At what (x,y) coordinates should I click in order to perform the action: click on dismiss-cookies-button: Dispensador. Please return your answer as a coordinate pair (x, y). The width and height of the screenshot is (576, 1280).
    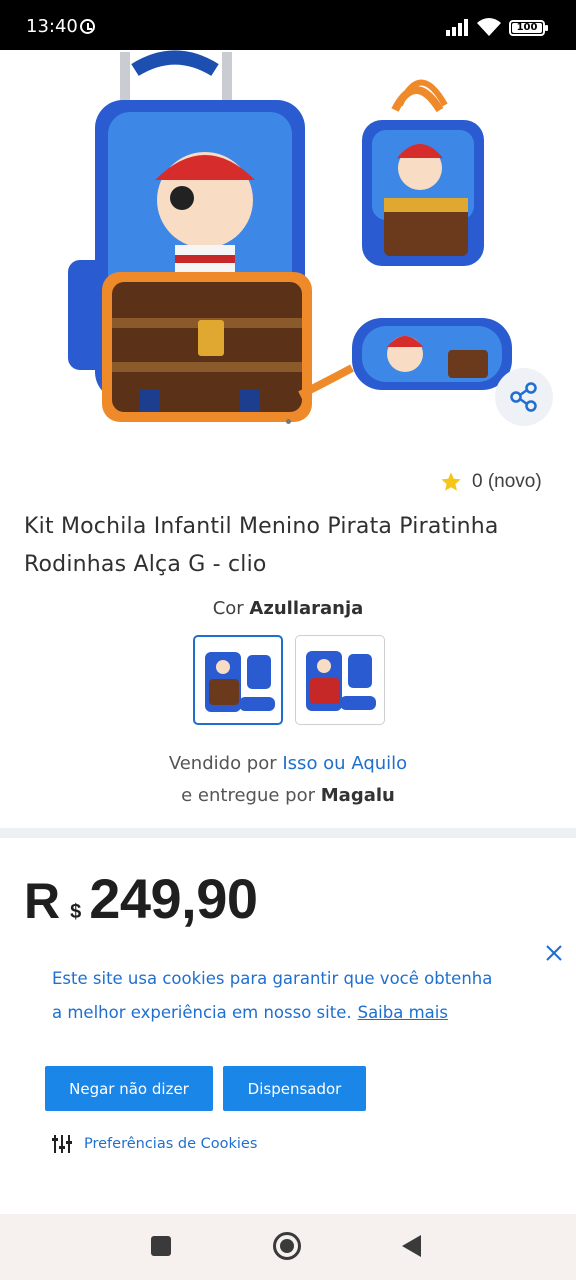
    Looking at the image, I should click on (294, 1088).